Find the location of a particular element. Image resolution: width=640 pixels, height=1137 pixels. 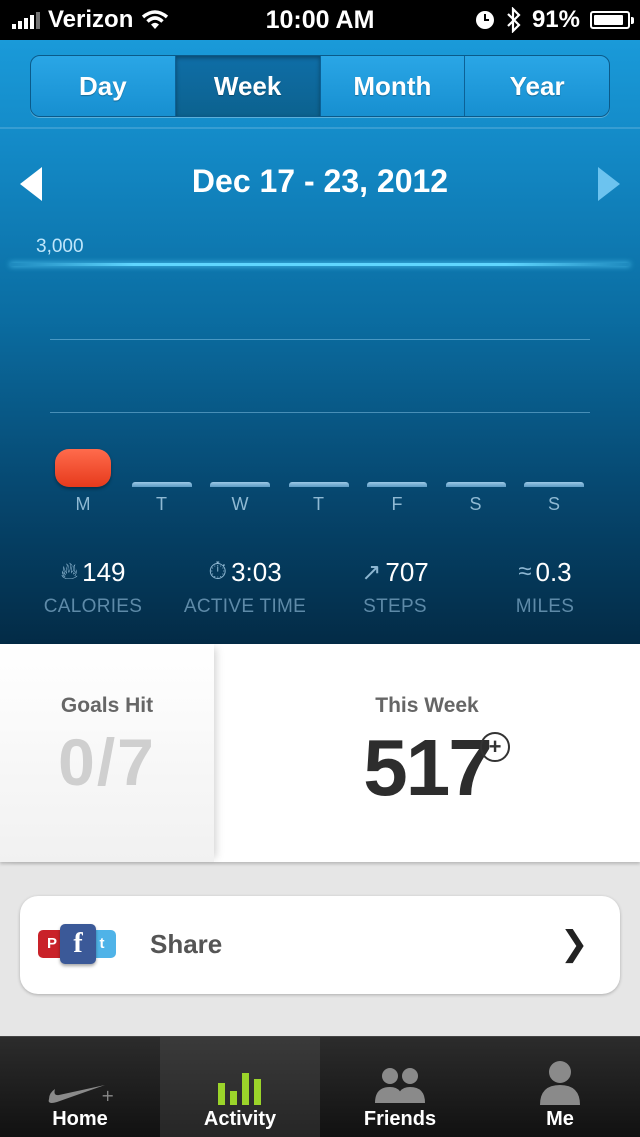

tab-bar: + Home Activity Friends Me is located at coordinates (320, 1086).